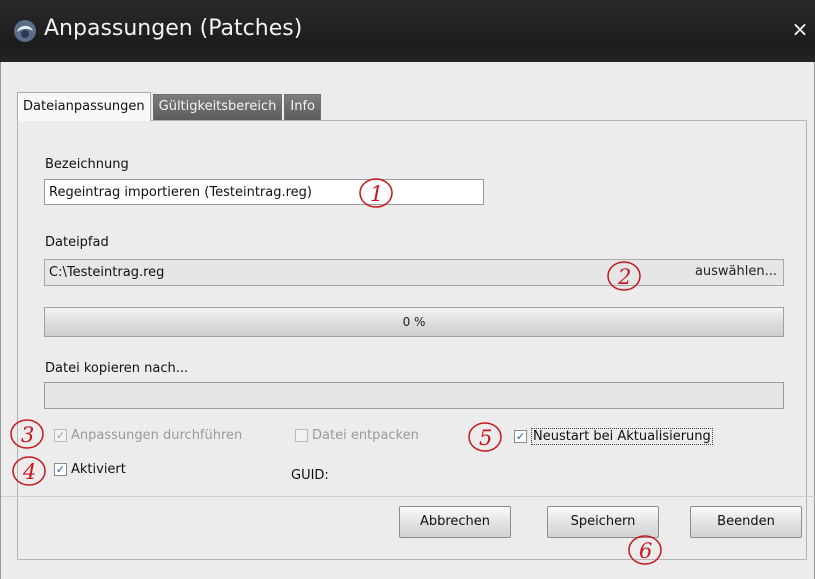 The image size is (815, 579). Describe the element at coordinates (84, 106) in the screenshot. I see `tab-dateianpassungen: Dateianpassungen` at that location.